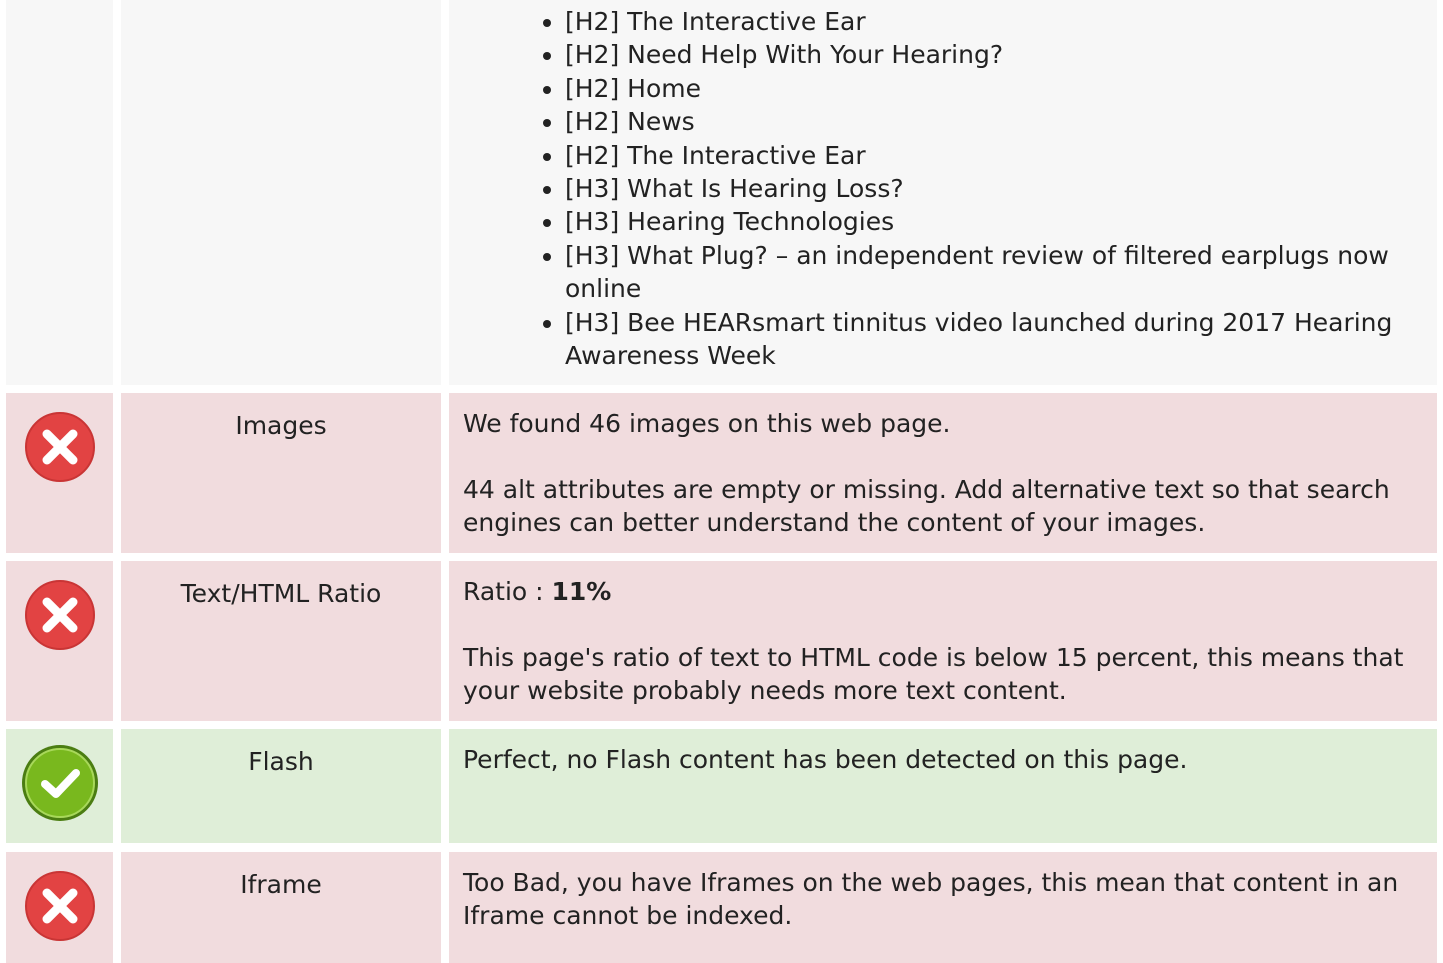 The width and height of the screenshot is (1443, 963). Describe the element at coordinates (281, 425) in the screenshot. I see `row-label: Images` at that location.